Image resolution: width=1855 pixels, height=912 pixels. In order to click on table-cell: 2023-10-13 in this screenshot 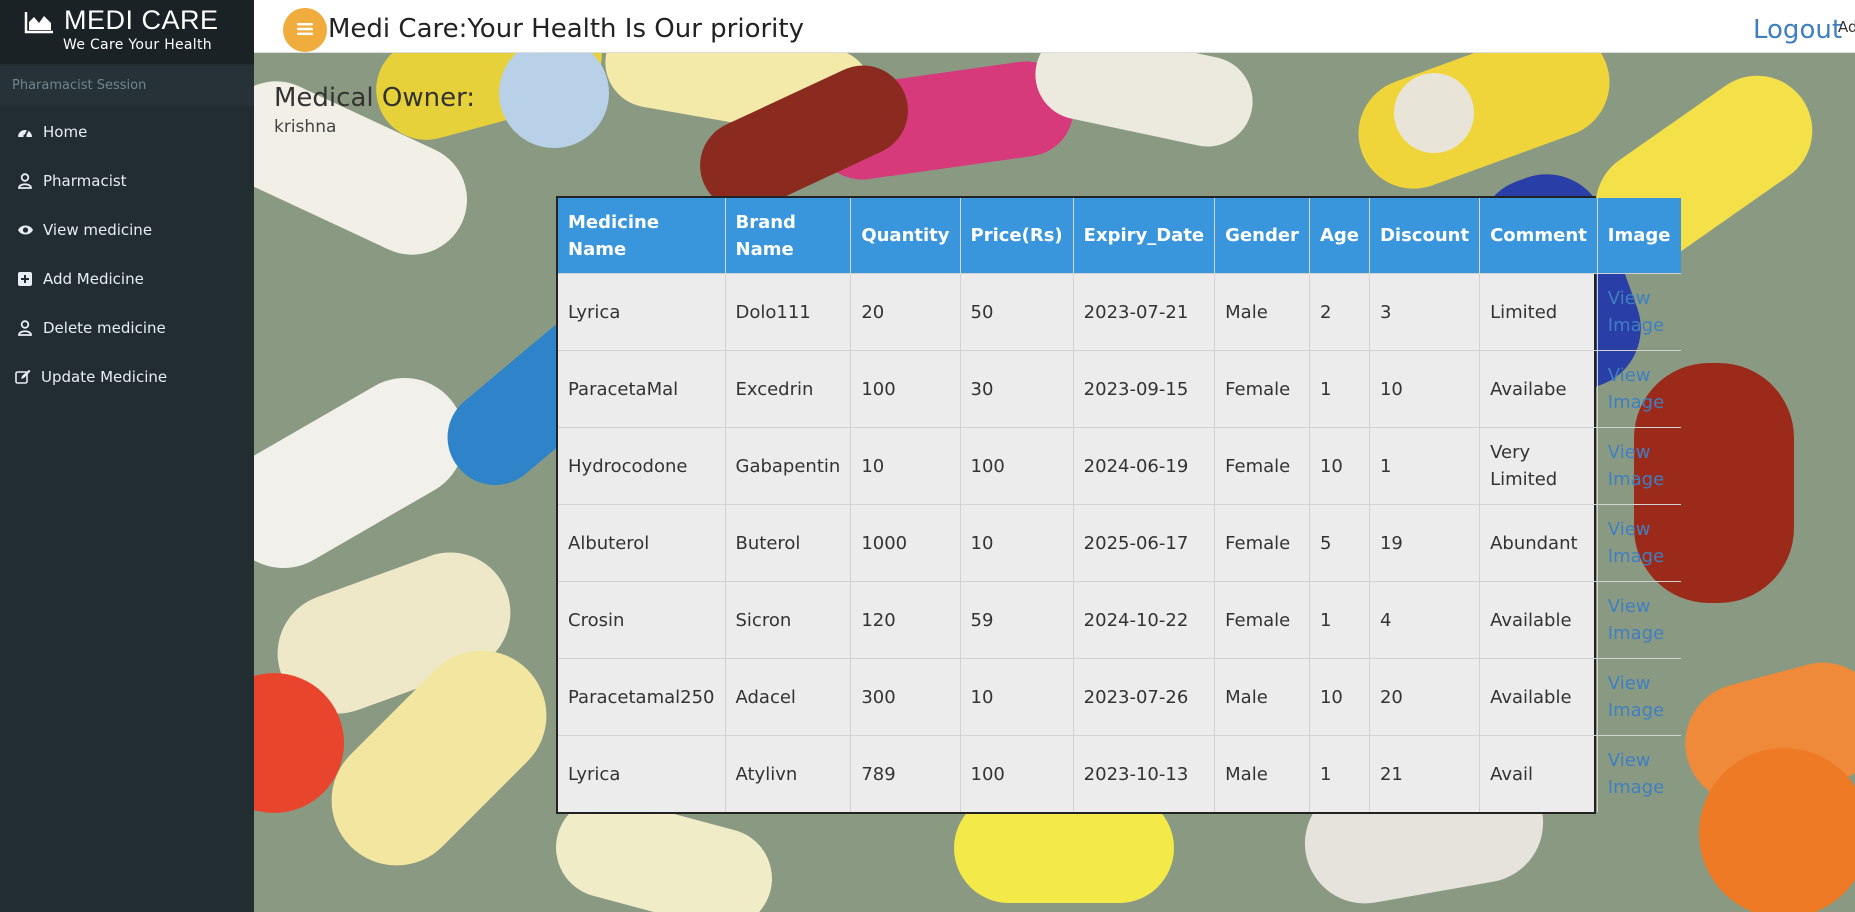, I will do `click(1144, 773)`.